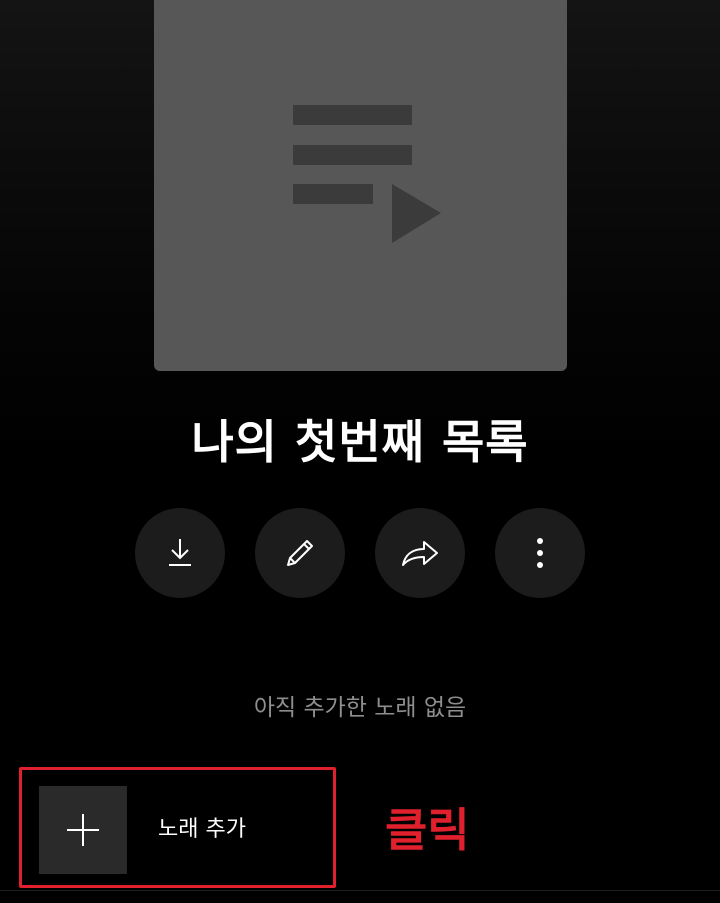 This screenshot has width=720, height=903. What do you see at coordinates (360, 708) in the screenshot?
I see `empty-state-message: 아직 추가한 노래 없음` at bounding box center [360, 708].